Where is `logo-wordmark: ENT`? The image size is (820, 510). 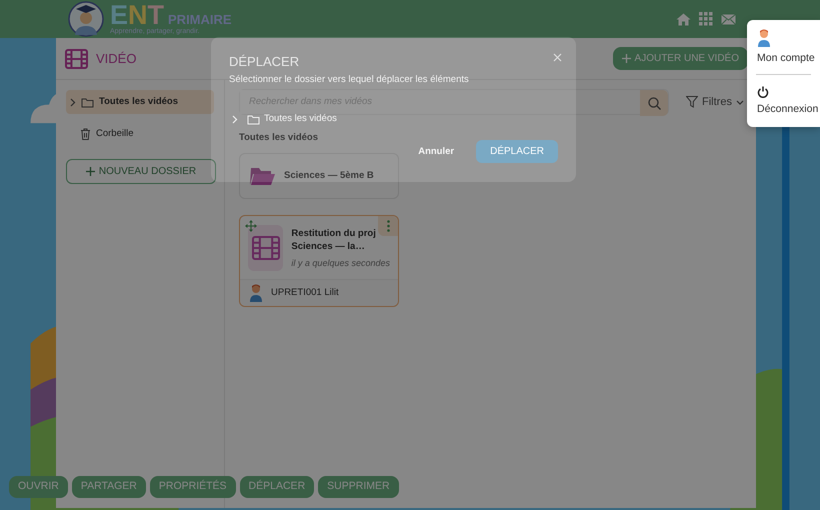 logo-wordmark: ENT is located at coordinates (137, 15).